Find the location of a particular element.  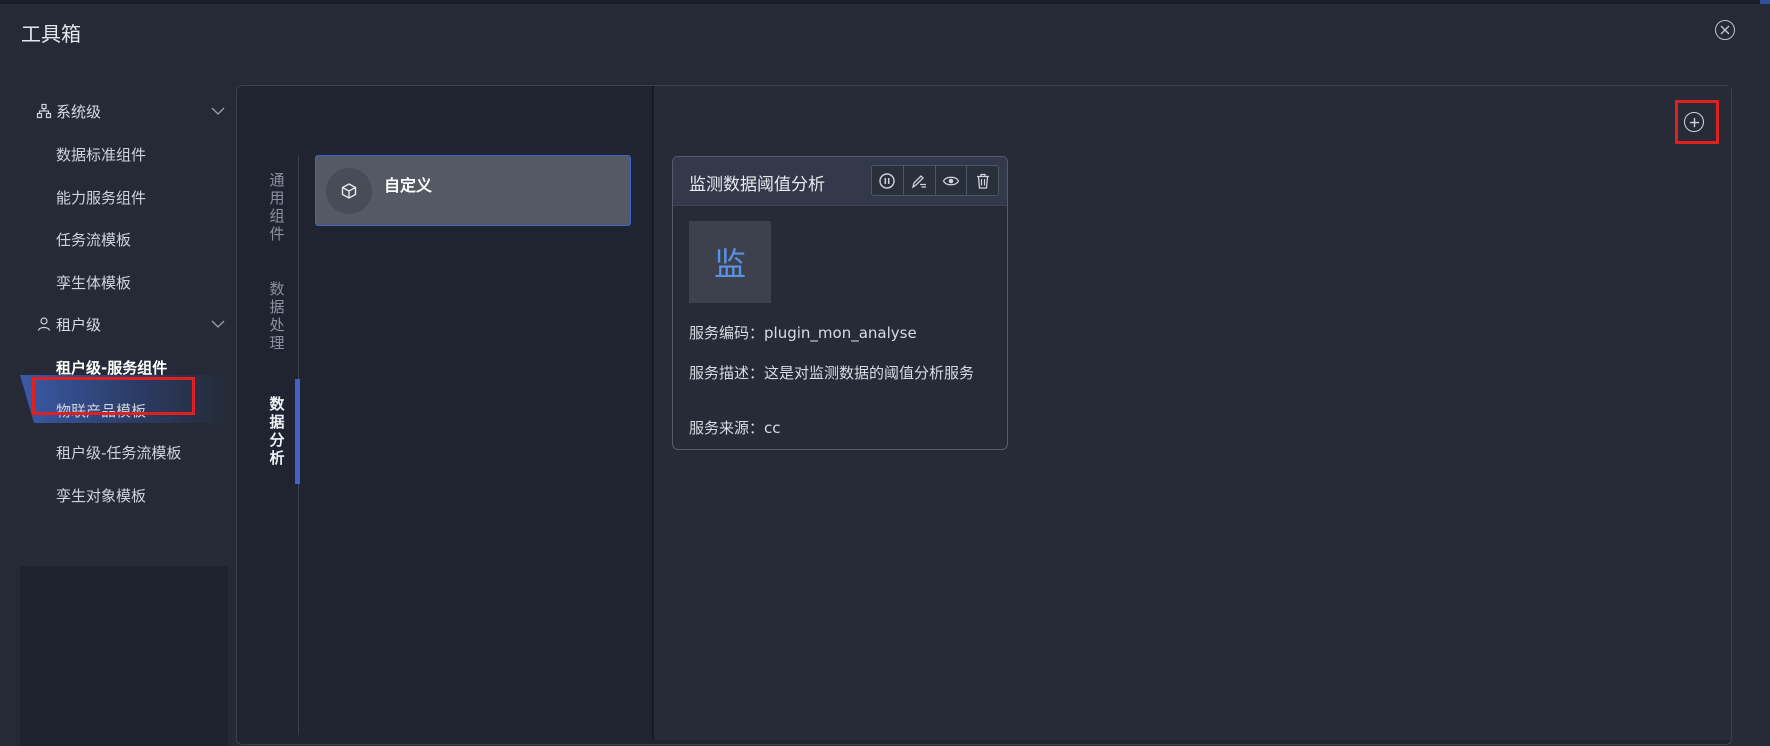

edit-button is located at coordinates (920, 180).